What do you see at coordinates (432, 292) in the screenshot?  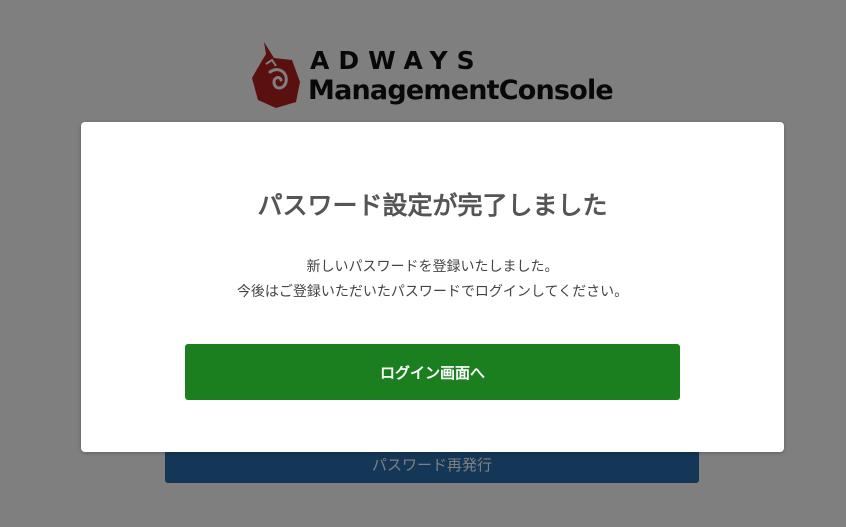 I see `dialog-message-line-2: 今後はご登録いただいたパスワードでログインしてください。` at bounding box center [432, 292].